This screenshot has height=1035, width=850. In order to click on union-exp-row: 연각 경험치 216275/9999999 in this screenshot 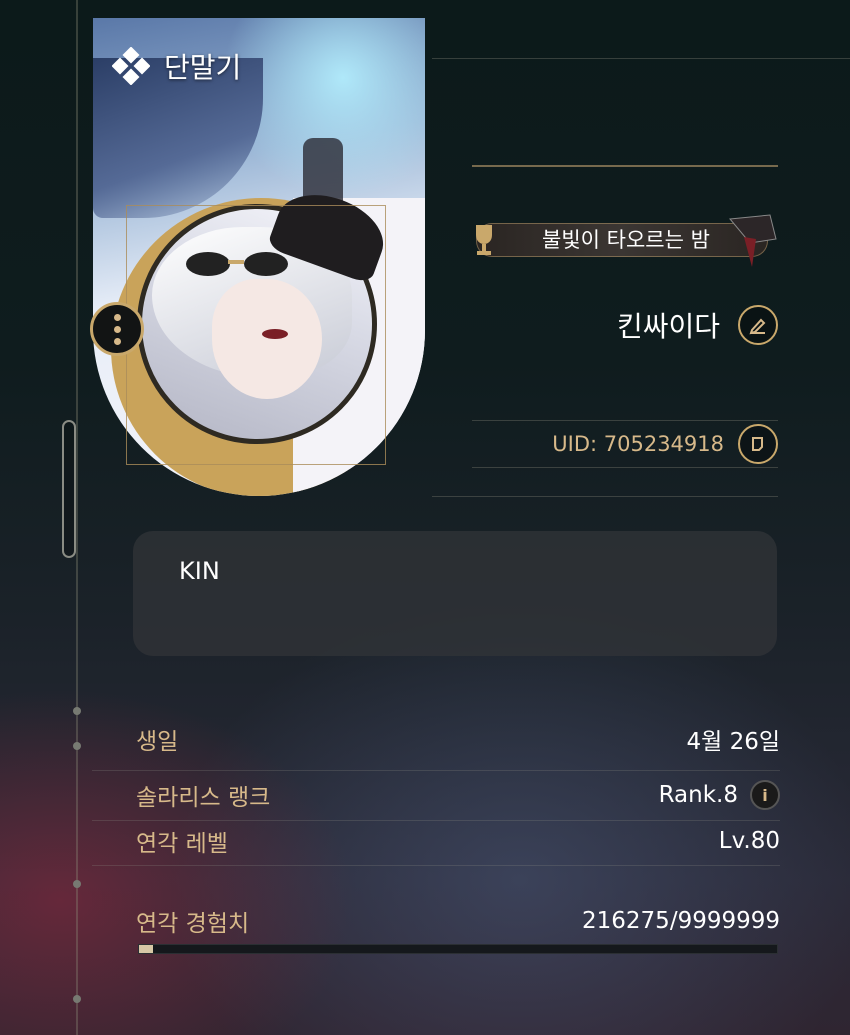, I will do `click(458, 921)`.